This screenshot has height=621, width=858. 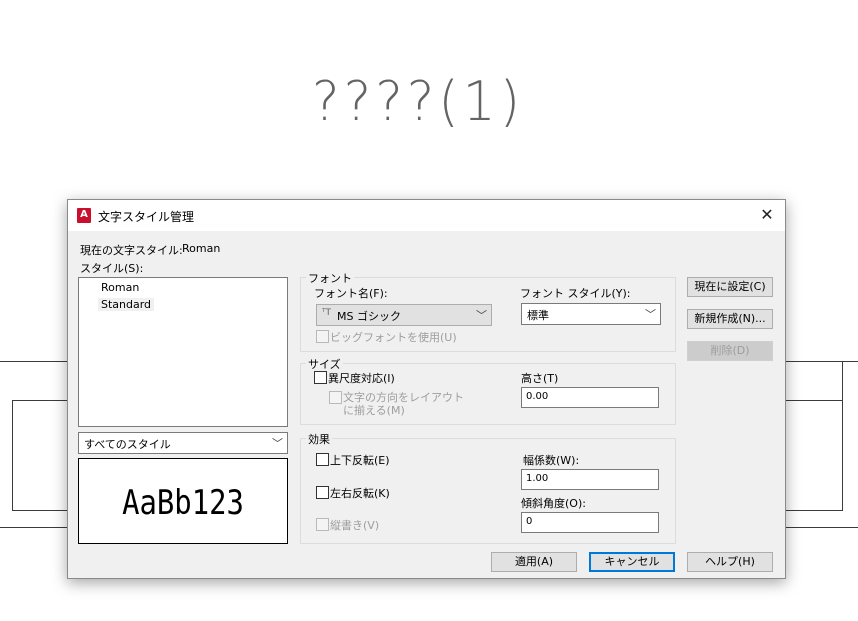 What do you see at coordinates (730, 351) in the screenshot?
I see `delete-style-button: 削除(D)` at bounding box center [730, 351].